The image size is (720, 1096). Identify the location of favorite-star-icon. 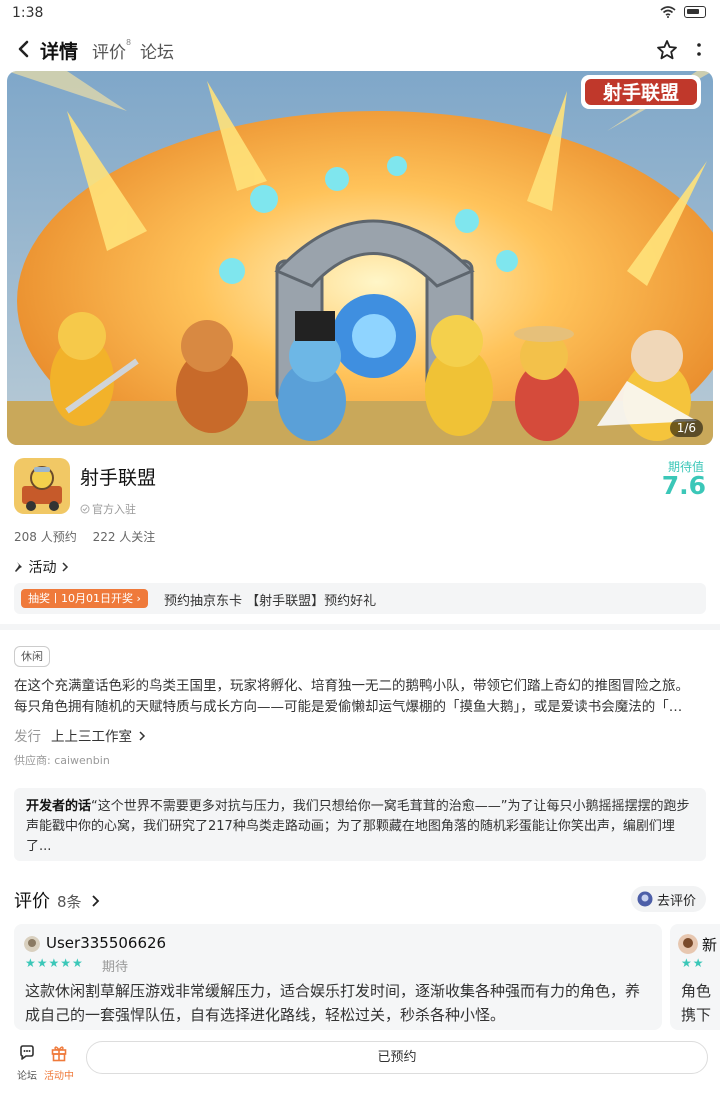
(667, 50).